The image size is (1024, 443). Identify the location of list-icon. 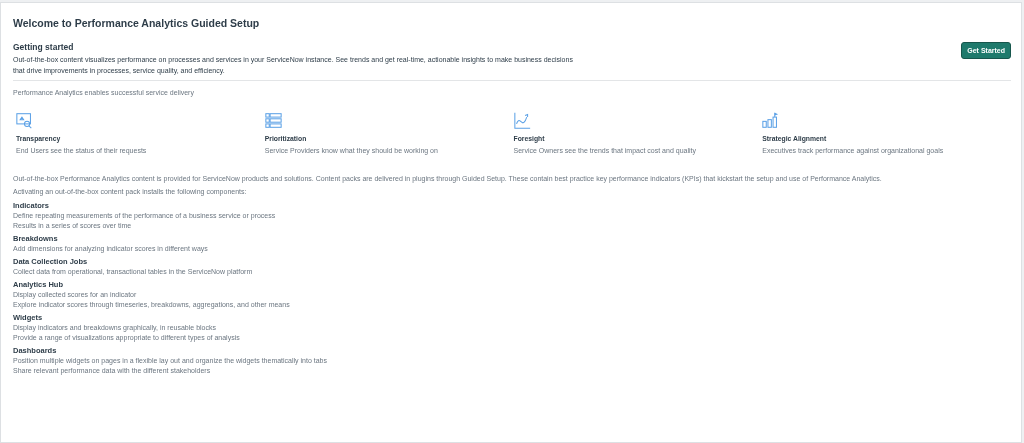
(273, 120).